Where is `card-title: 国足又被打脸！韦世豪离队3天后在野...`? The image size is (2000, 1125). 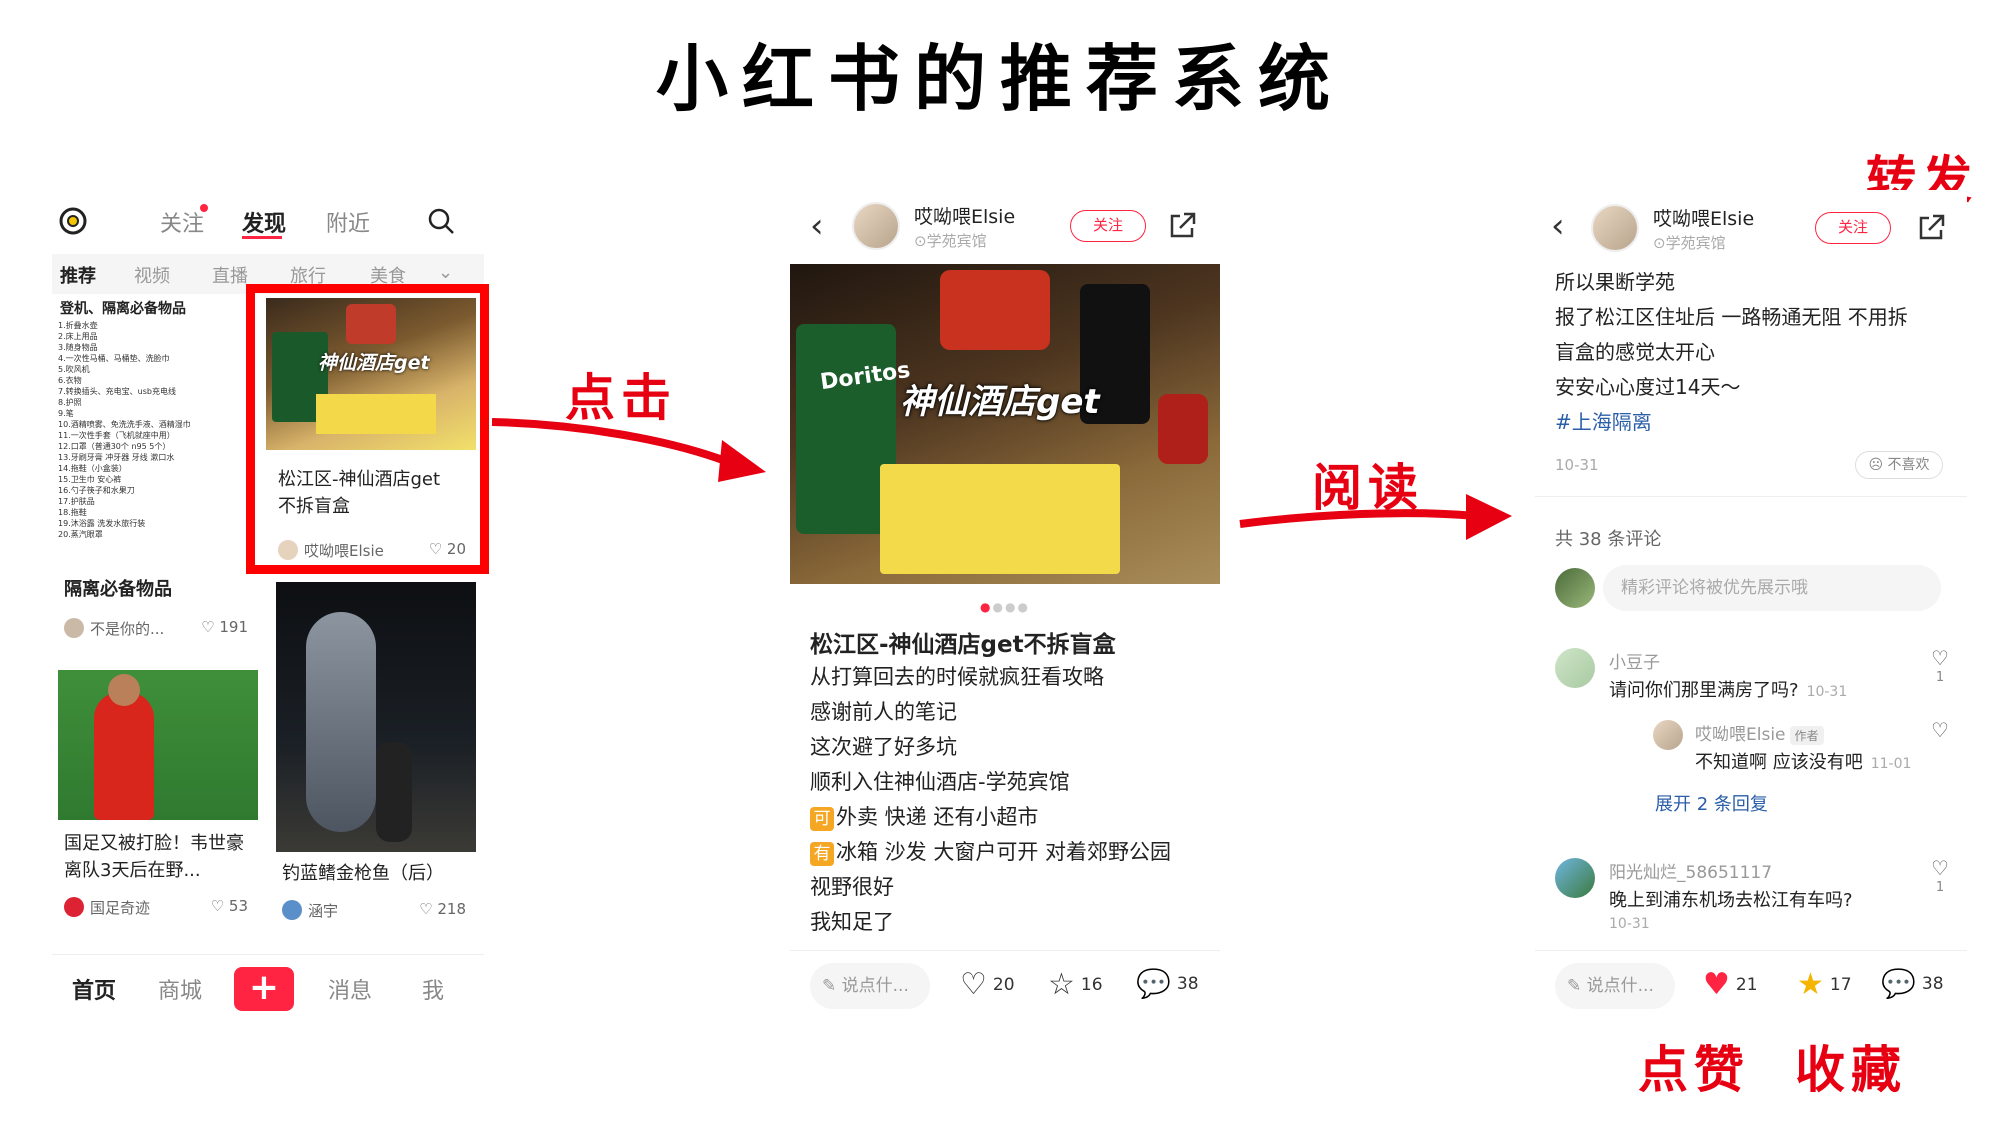
card-title: 国足又被打脸！韦世豪离队3天后在野... is located at coordinates (154, 857).